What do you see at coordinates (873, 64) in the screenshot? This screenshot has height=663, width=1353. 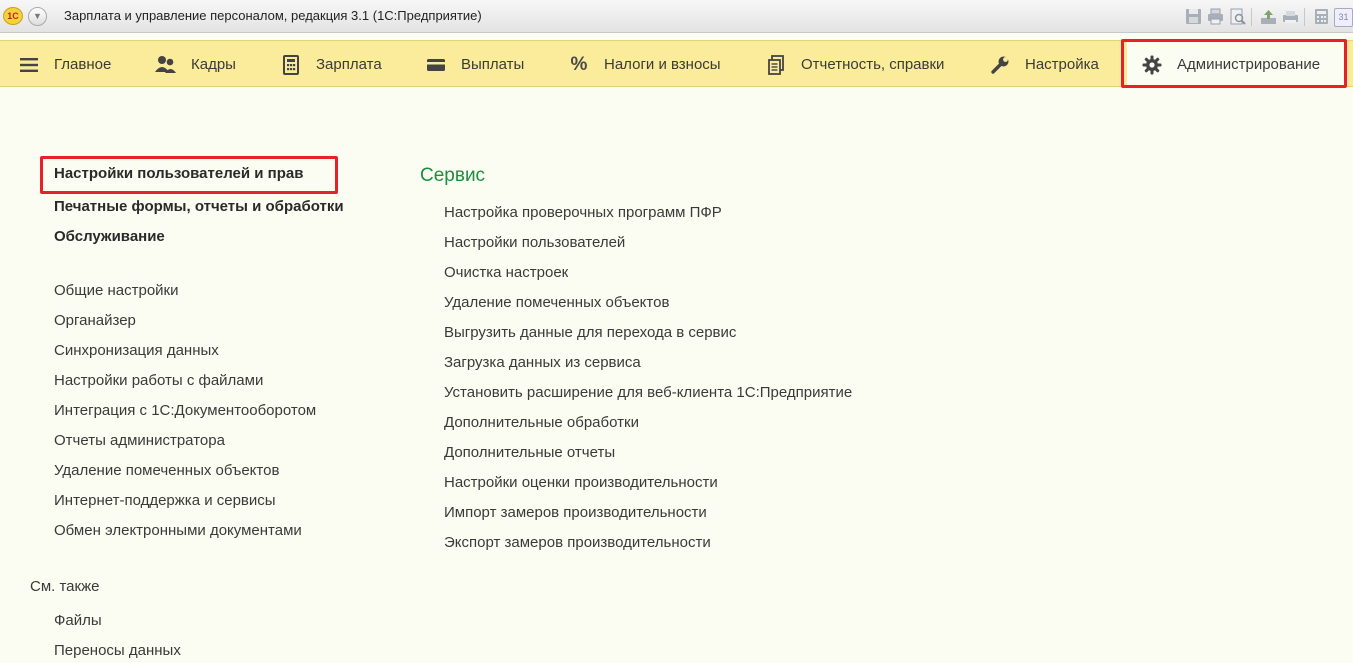 I see `section-label: Отчетность, справки` at bounding box center [873, 64].